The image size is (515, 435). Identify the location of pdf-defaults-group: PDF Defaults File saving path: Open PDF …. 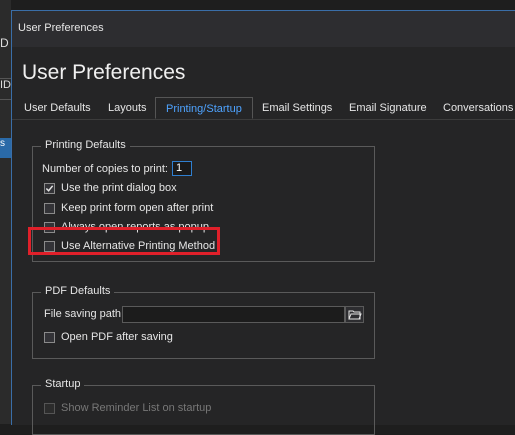
(203, 322).